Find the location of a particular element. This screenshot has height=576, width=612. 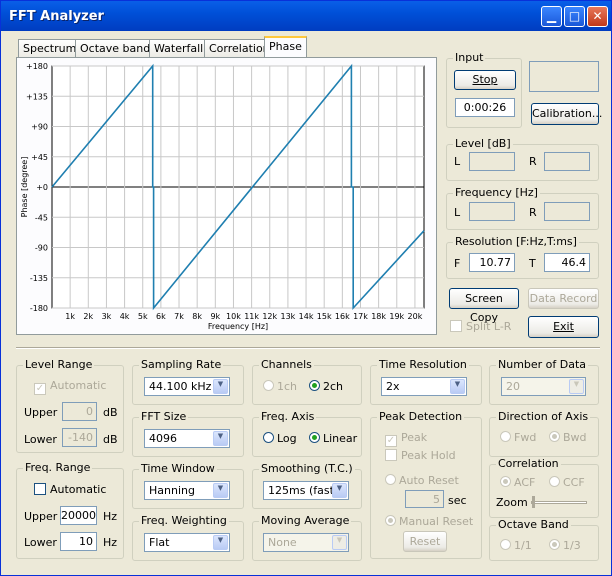

exit-button: Exit is located at coordinates (563, 327).